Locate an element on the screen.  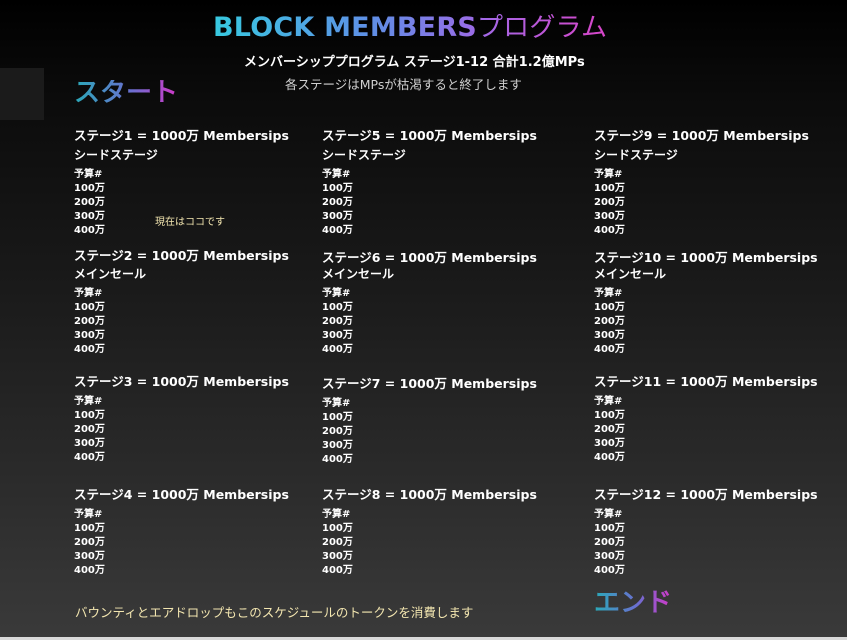
page-title: BLOCK MEMBERSプログラム is located at coordinates (410, 25).